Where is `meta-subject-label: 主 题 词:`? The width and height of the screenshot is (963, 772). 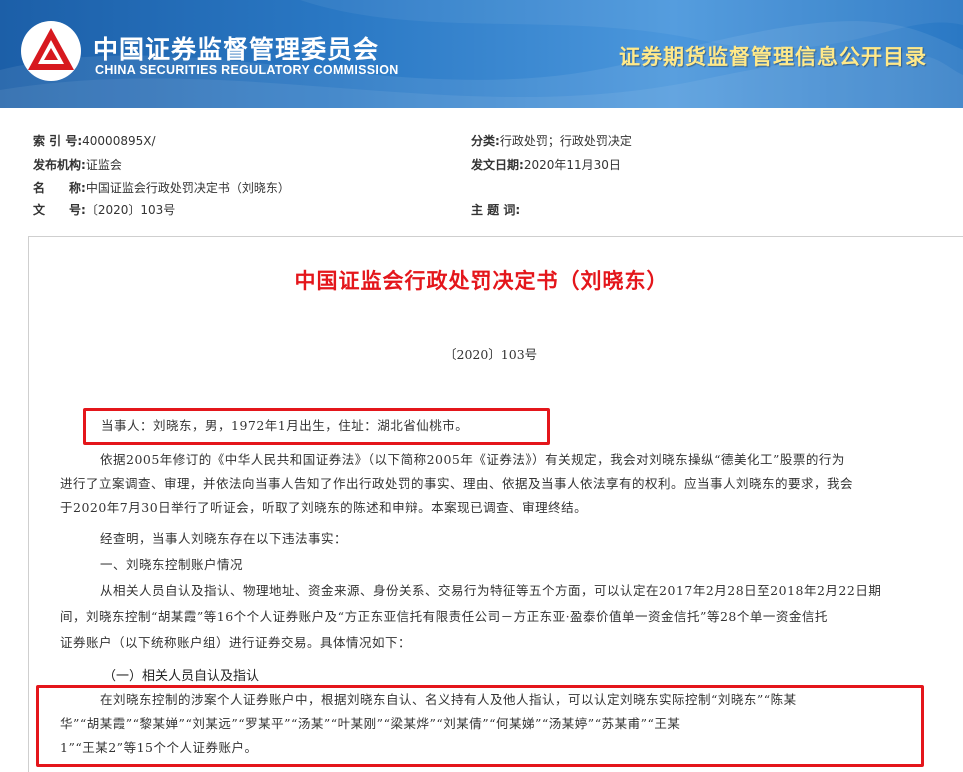
meta-subject-label: 主 题 词: is located at coordinates (496, 210).